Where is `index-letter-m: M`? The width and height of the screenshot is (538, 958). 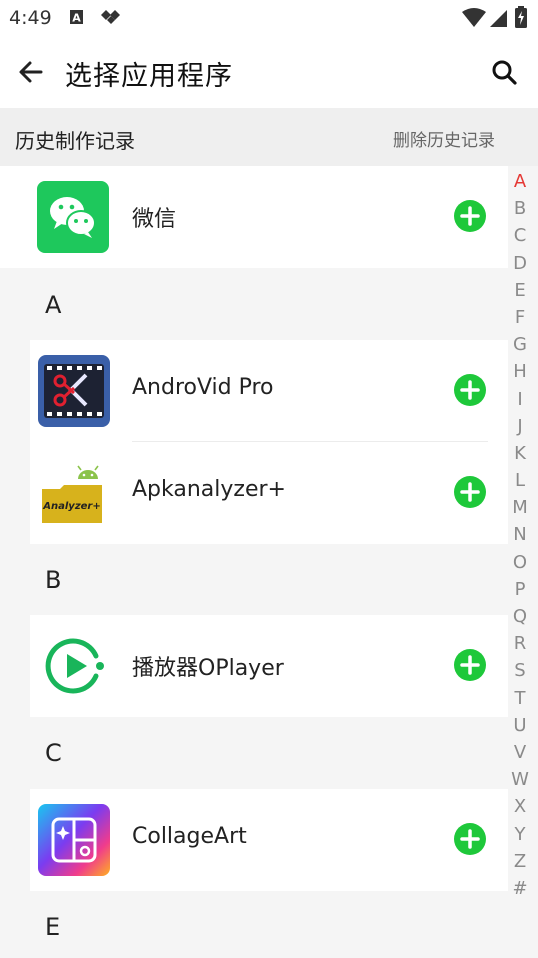
index-letter-m: M is located at coordinates (520, 507).